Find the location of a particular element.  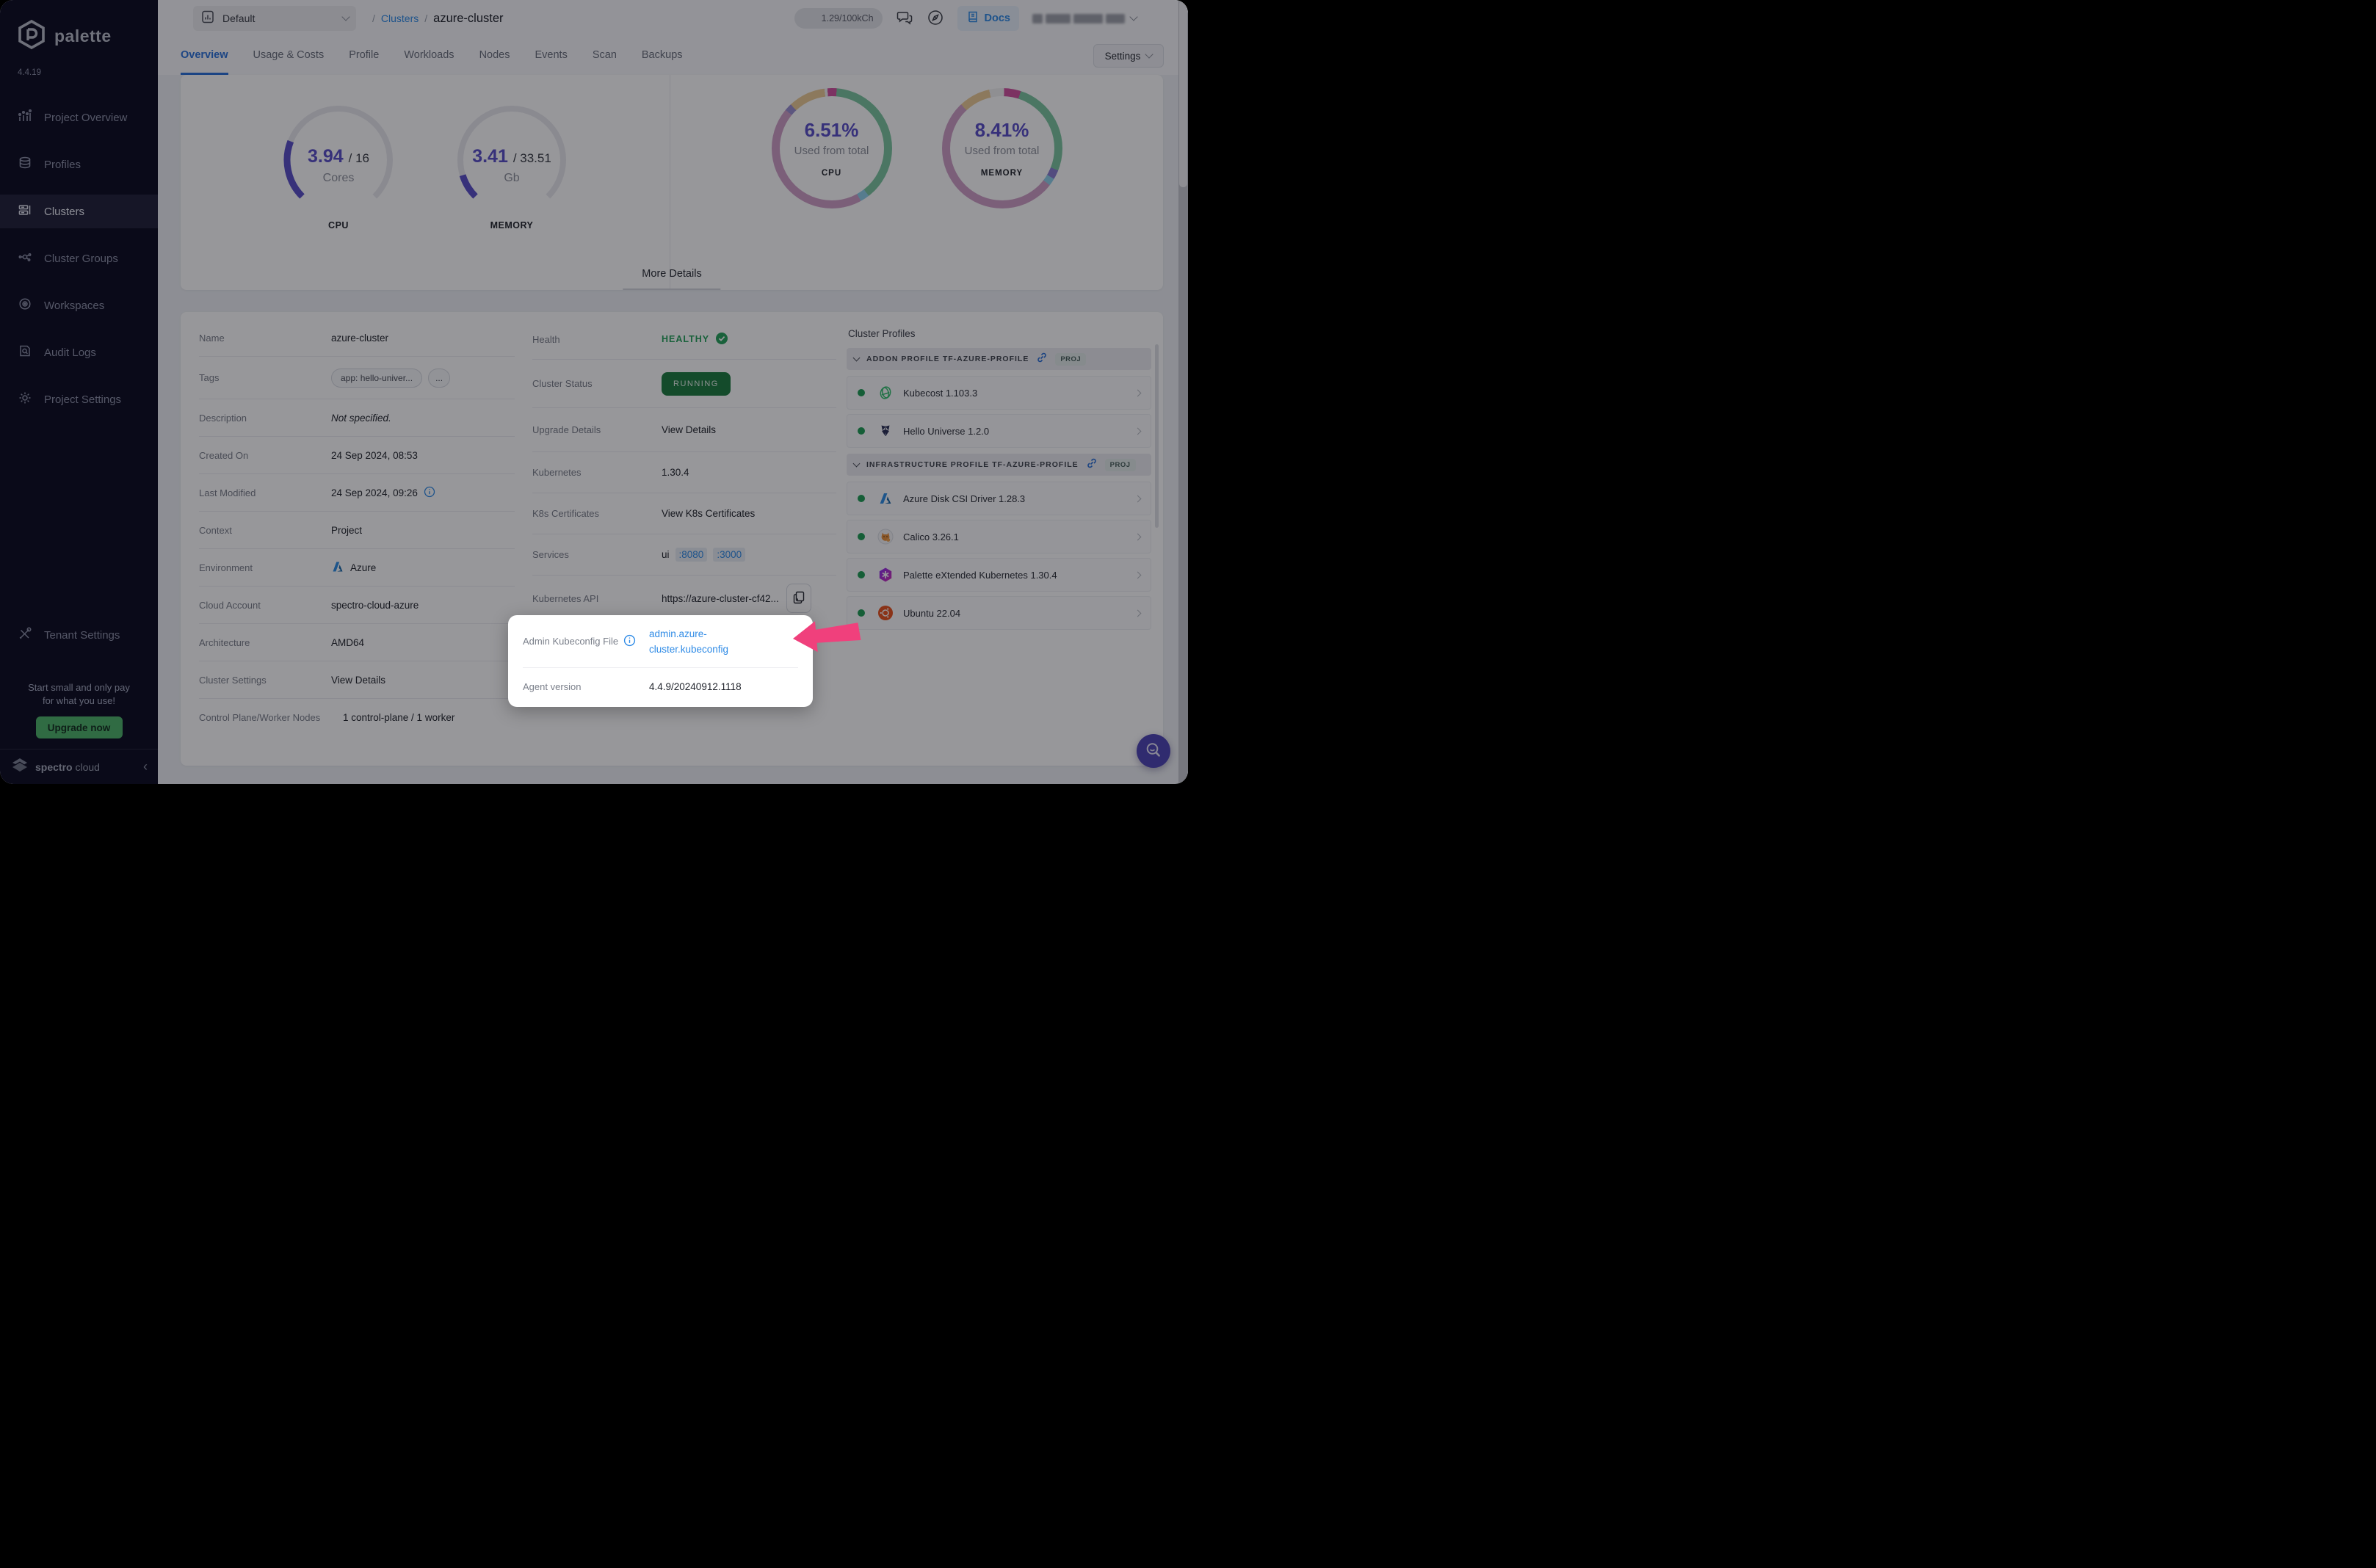

row-label: Agent version is located at coordinates (552, 686).